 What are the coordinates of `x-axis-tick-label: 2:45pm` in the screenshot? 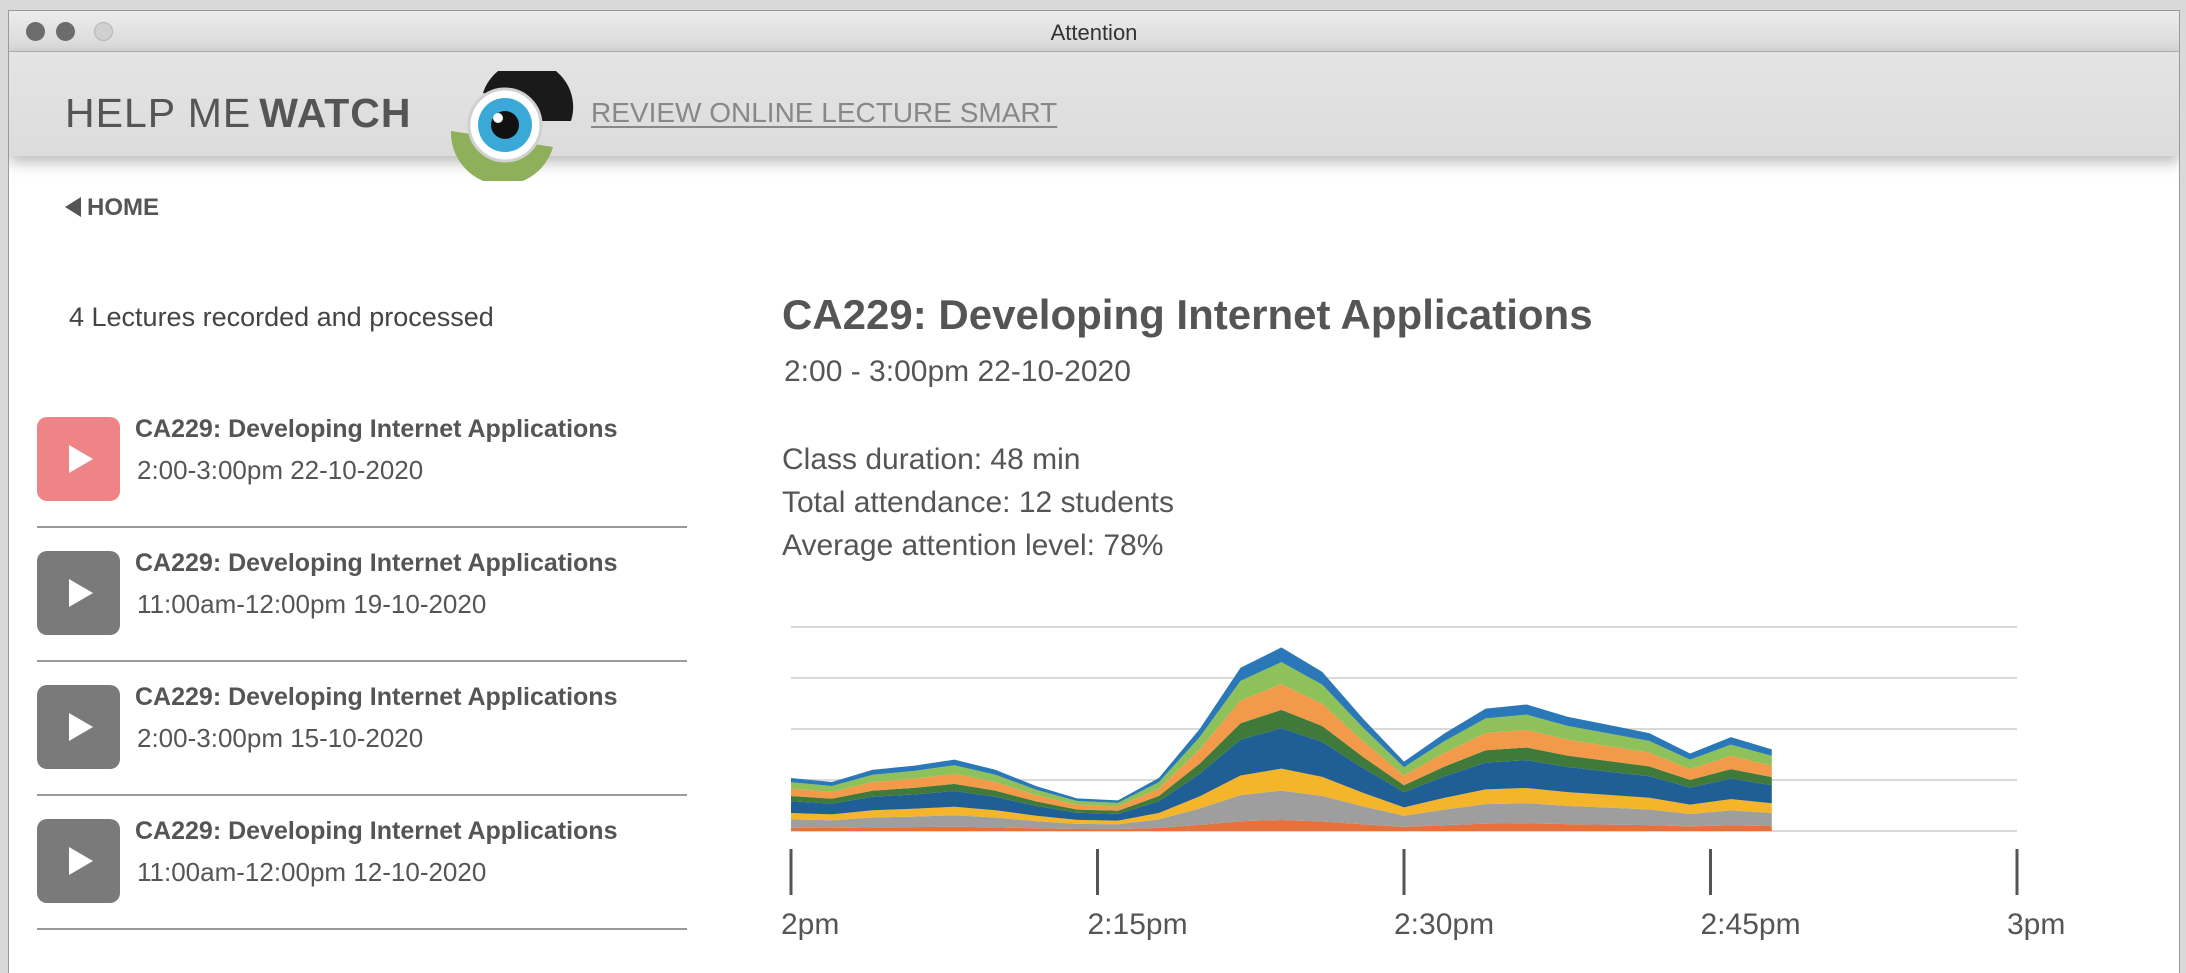 It's located at (1751, 924).